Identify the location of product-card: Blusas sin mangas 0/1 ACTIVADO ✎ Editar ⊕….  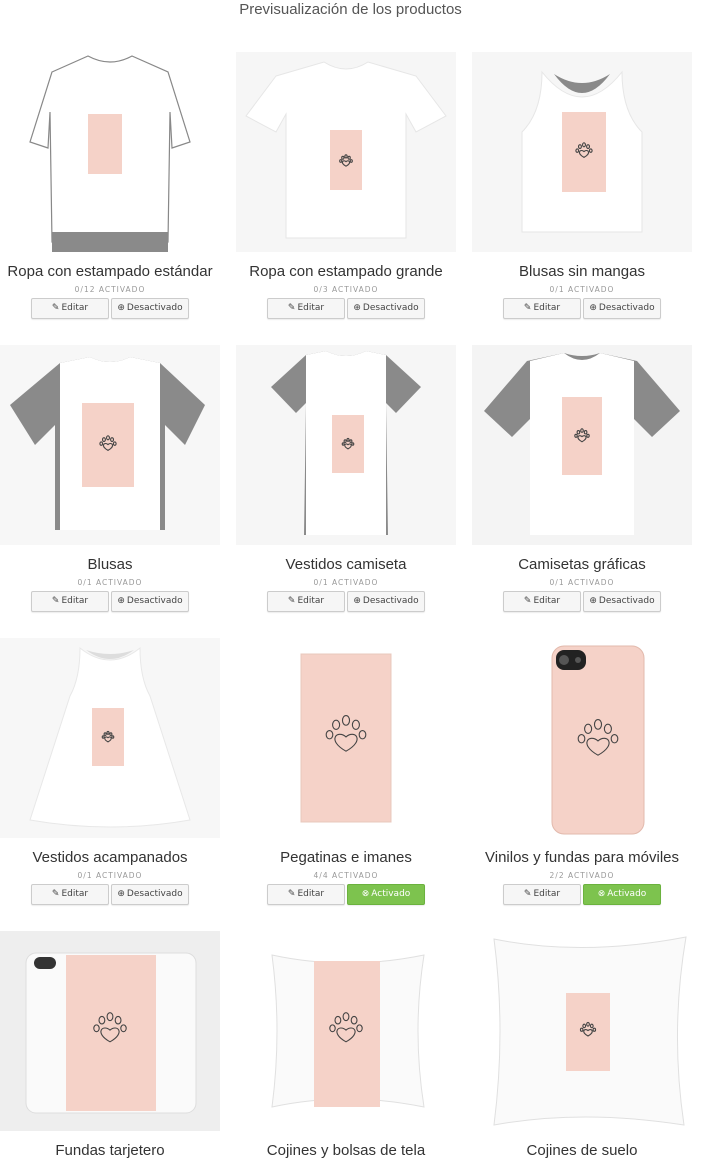
(582, 185).